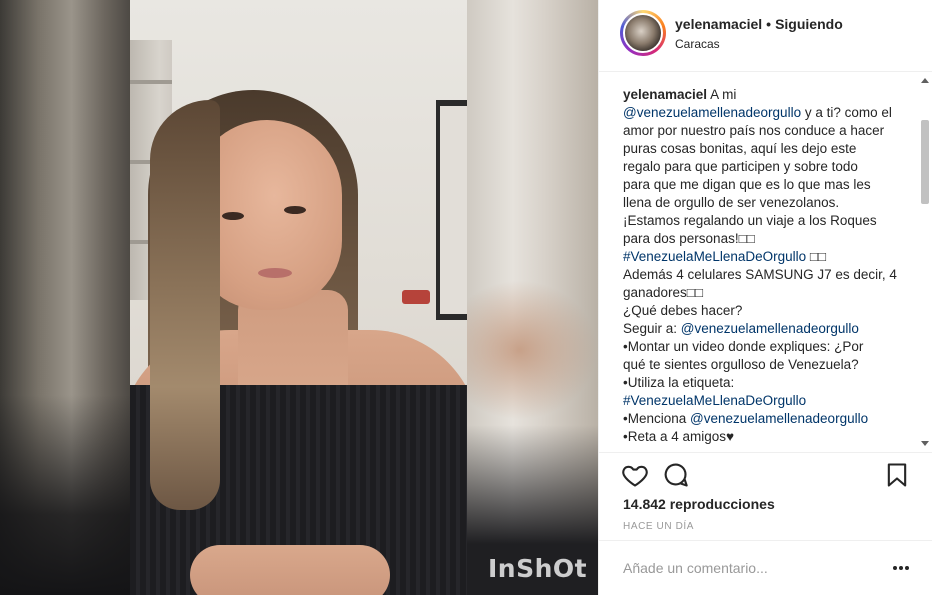  I want to click on caption-text: ¡Estamos regalando un viaje a los Roques, so click(750, 220).